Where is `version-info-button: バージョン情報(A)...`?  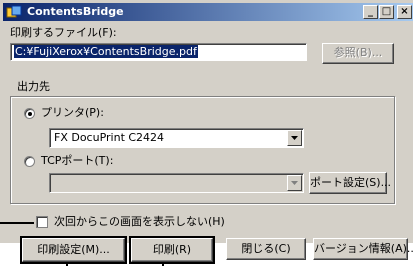
version-info-button: バージョン情報(A)... is located at coordinates (363, 249).